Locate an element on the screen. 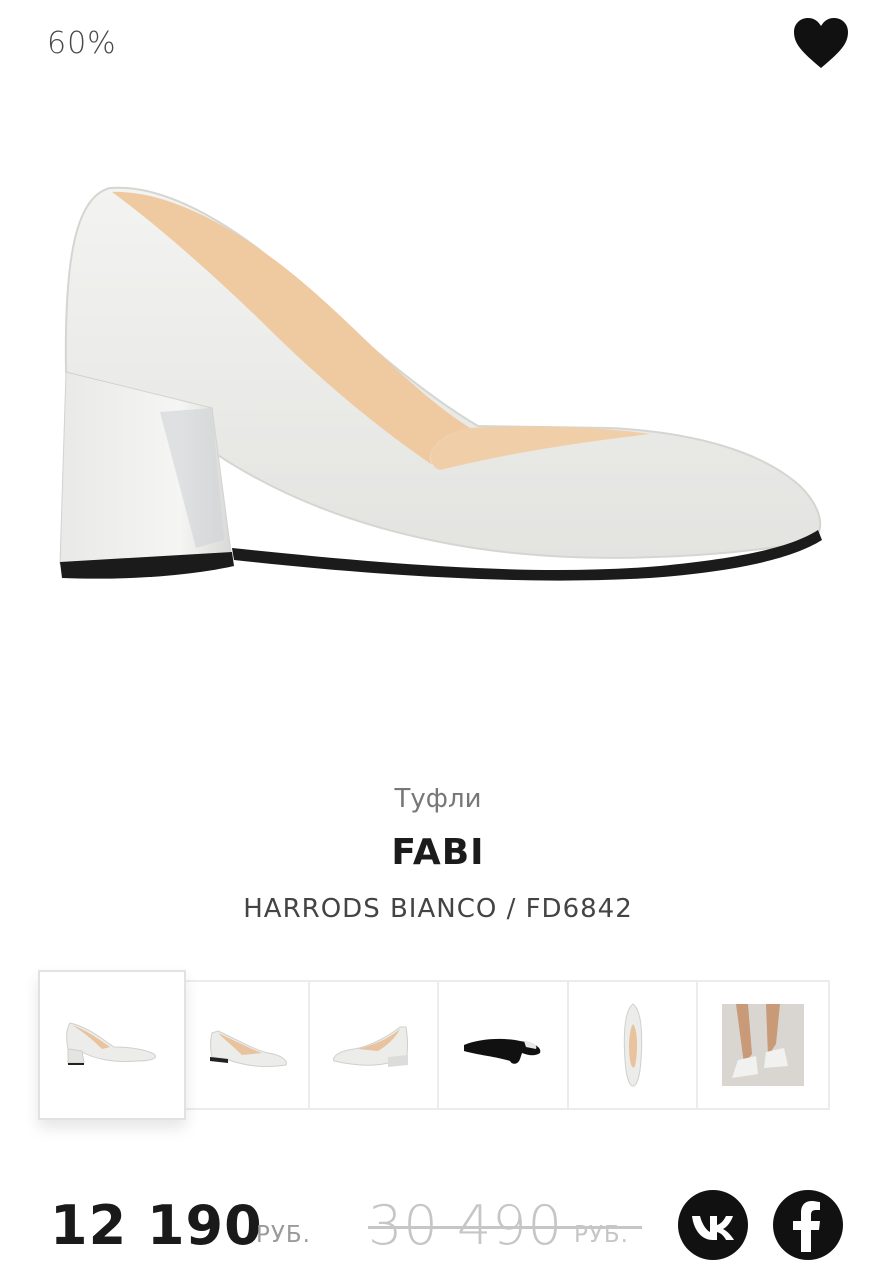 Image resolution: width=876 pixels, height=1280 pixels. thumbnail-sole is located at coordinates (504, 1045).